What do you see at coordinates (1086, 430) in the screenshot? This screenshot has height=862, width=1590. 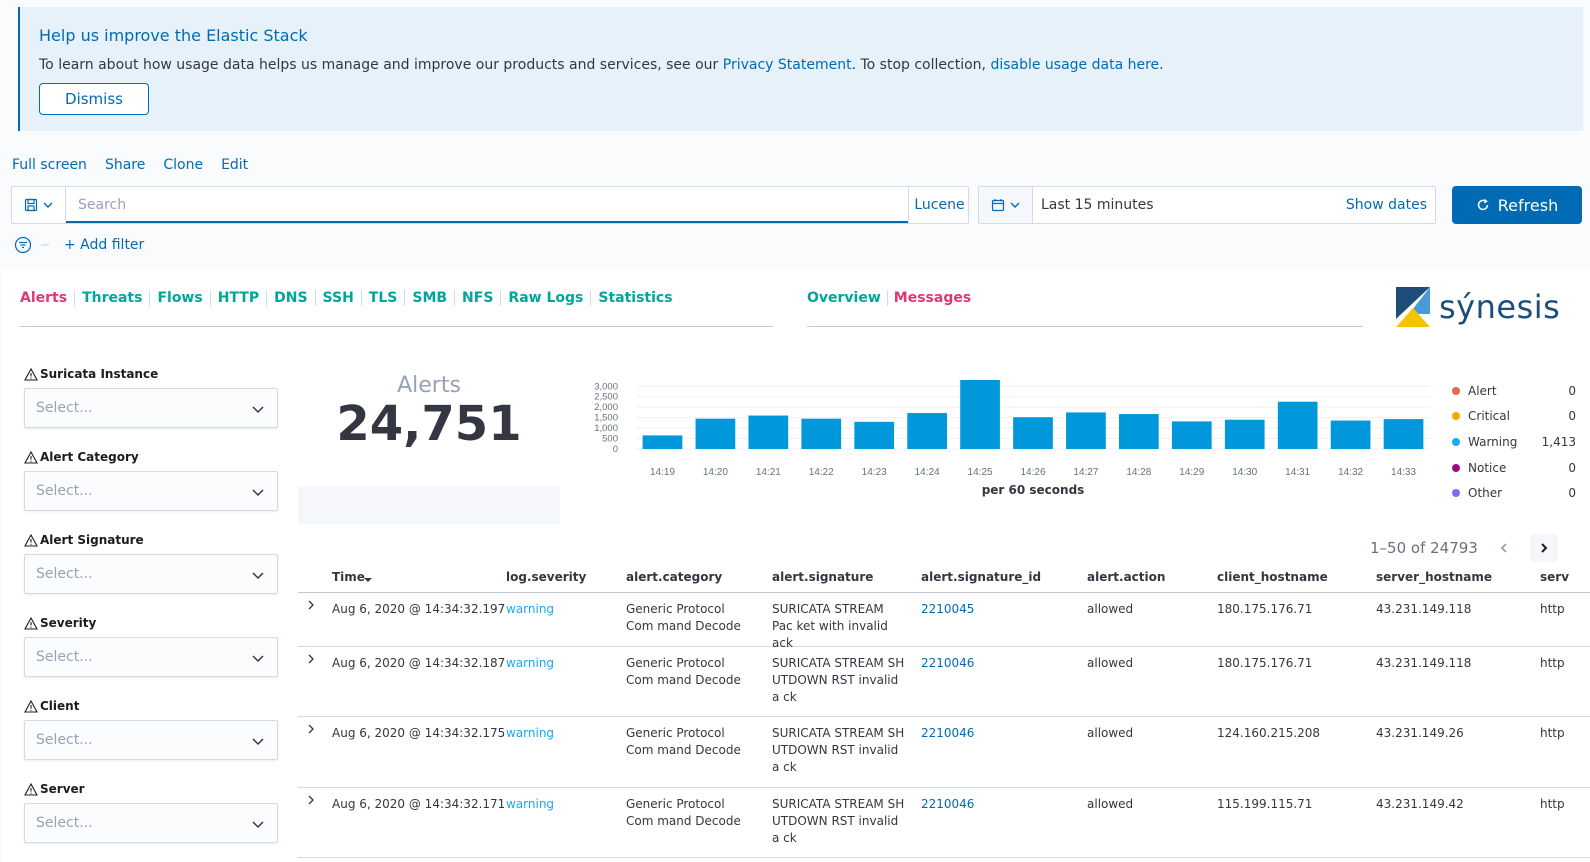 I see `bar-14:27` at bounding box center [1086, 430].